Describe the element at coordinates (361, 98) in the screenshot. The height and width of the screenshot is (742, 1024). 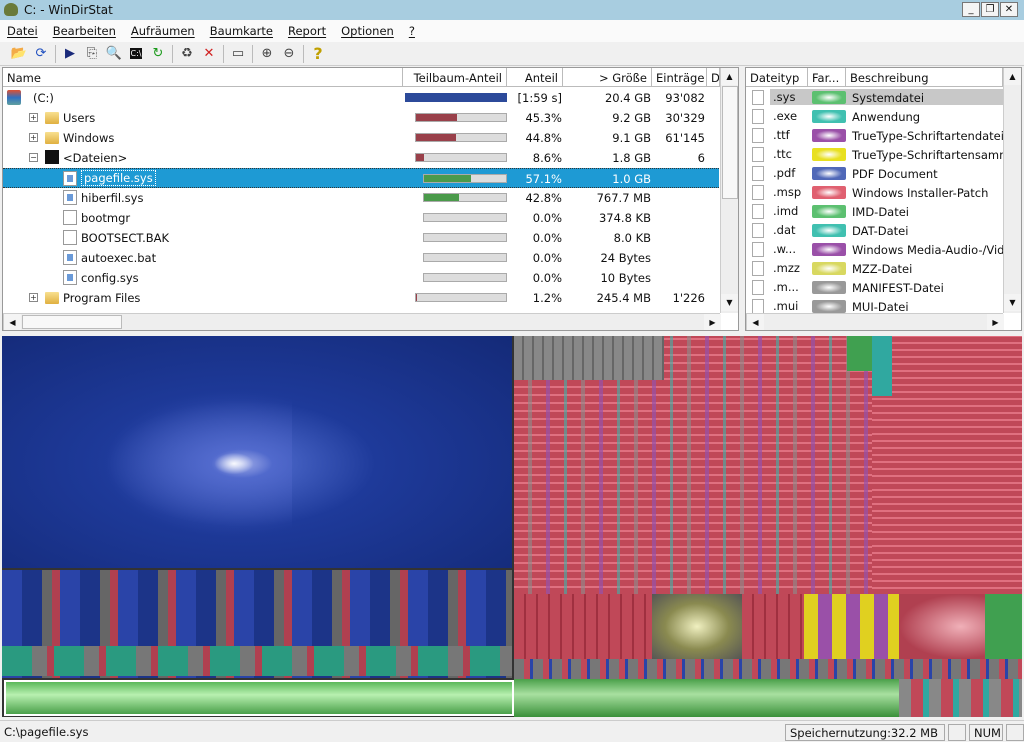
I see `tree-row: (C:) [1:59 s] 20.4 GB 93'082` at that location.